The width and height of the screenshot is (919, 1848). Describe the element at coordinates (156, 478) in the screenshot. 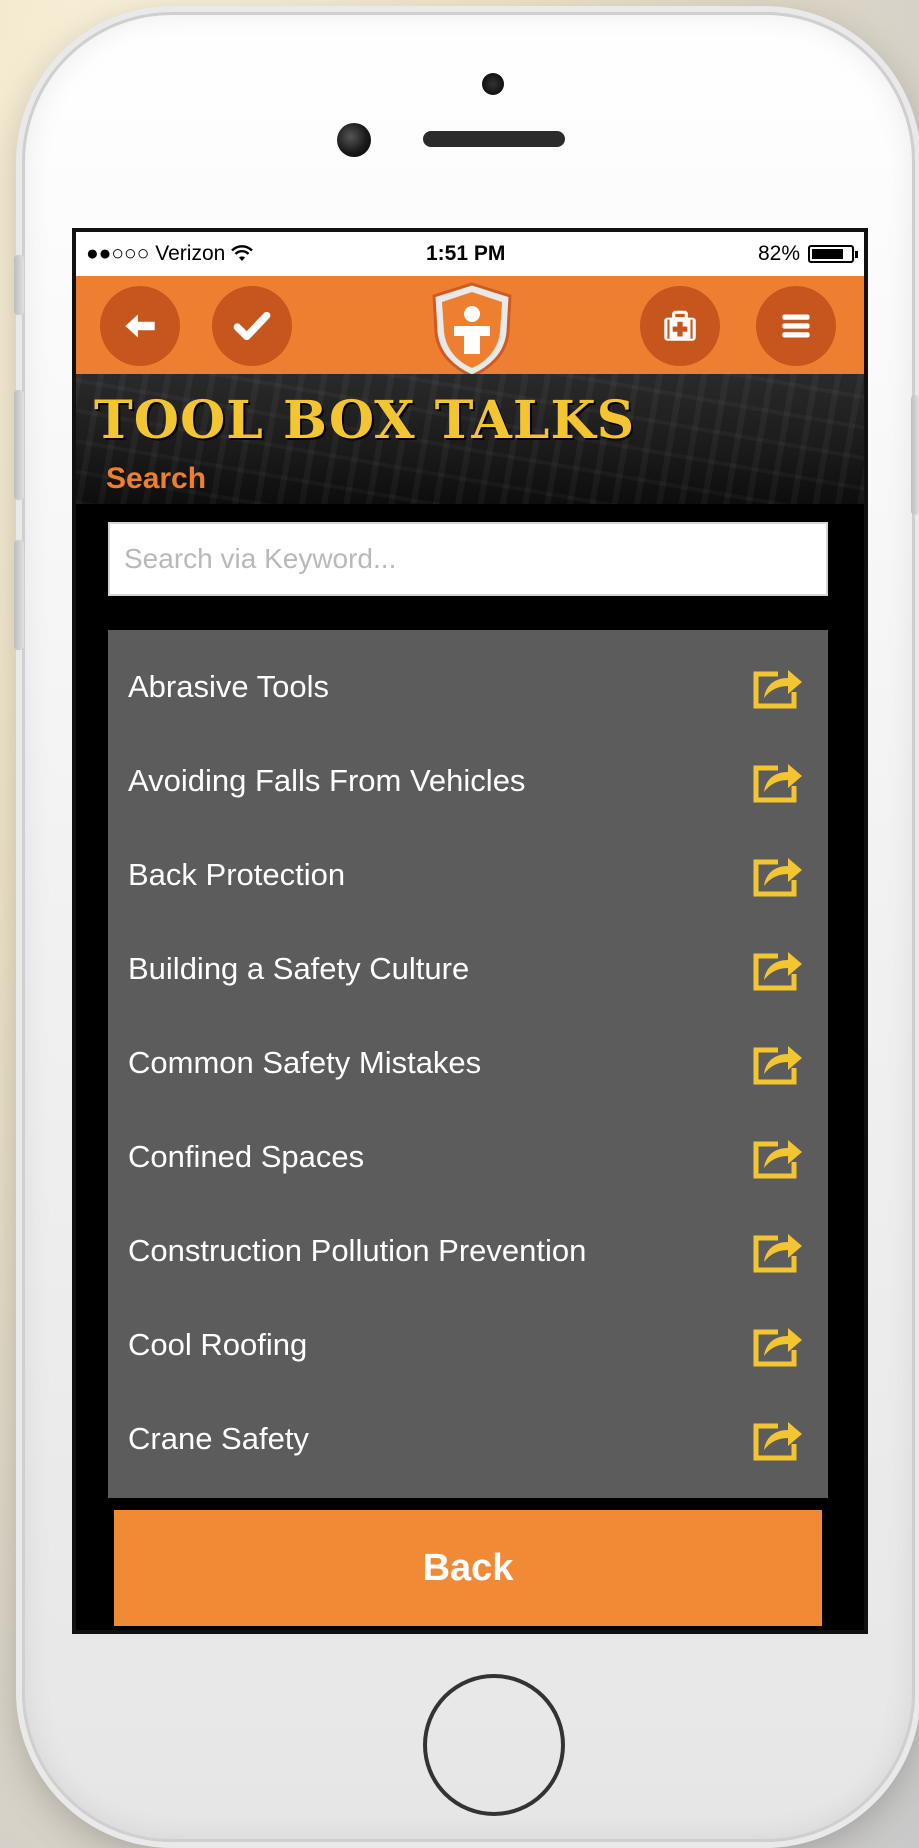

I see `section-subtitle: Search` at that location.